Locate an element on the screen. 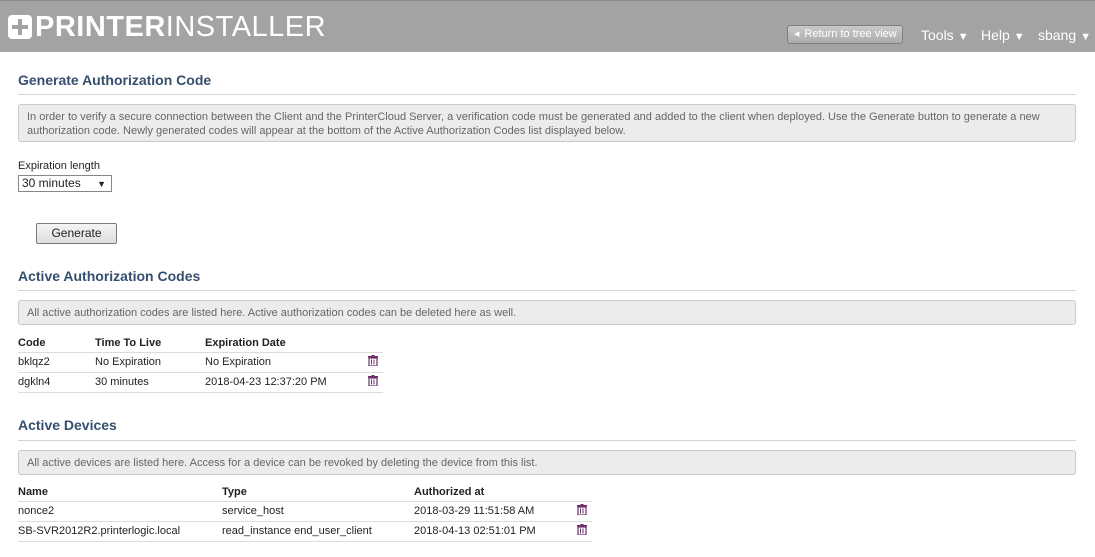 Image resolution: width=1095 pixels, height=557 pixels. column-header-code: Code is located at coordinates (32, 342).